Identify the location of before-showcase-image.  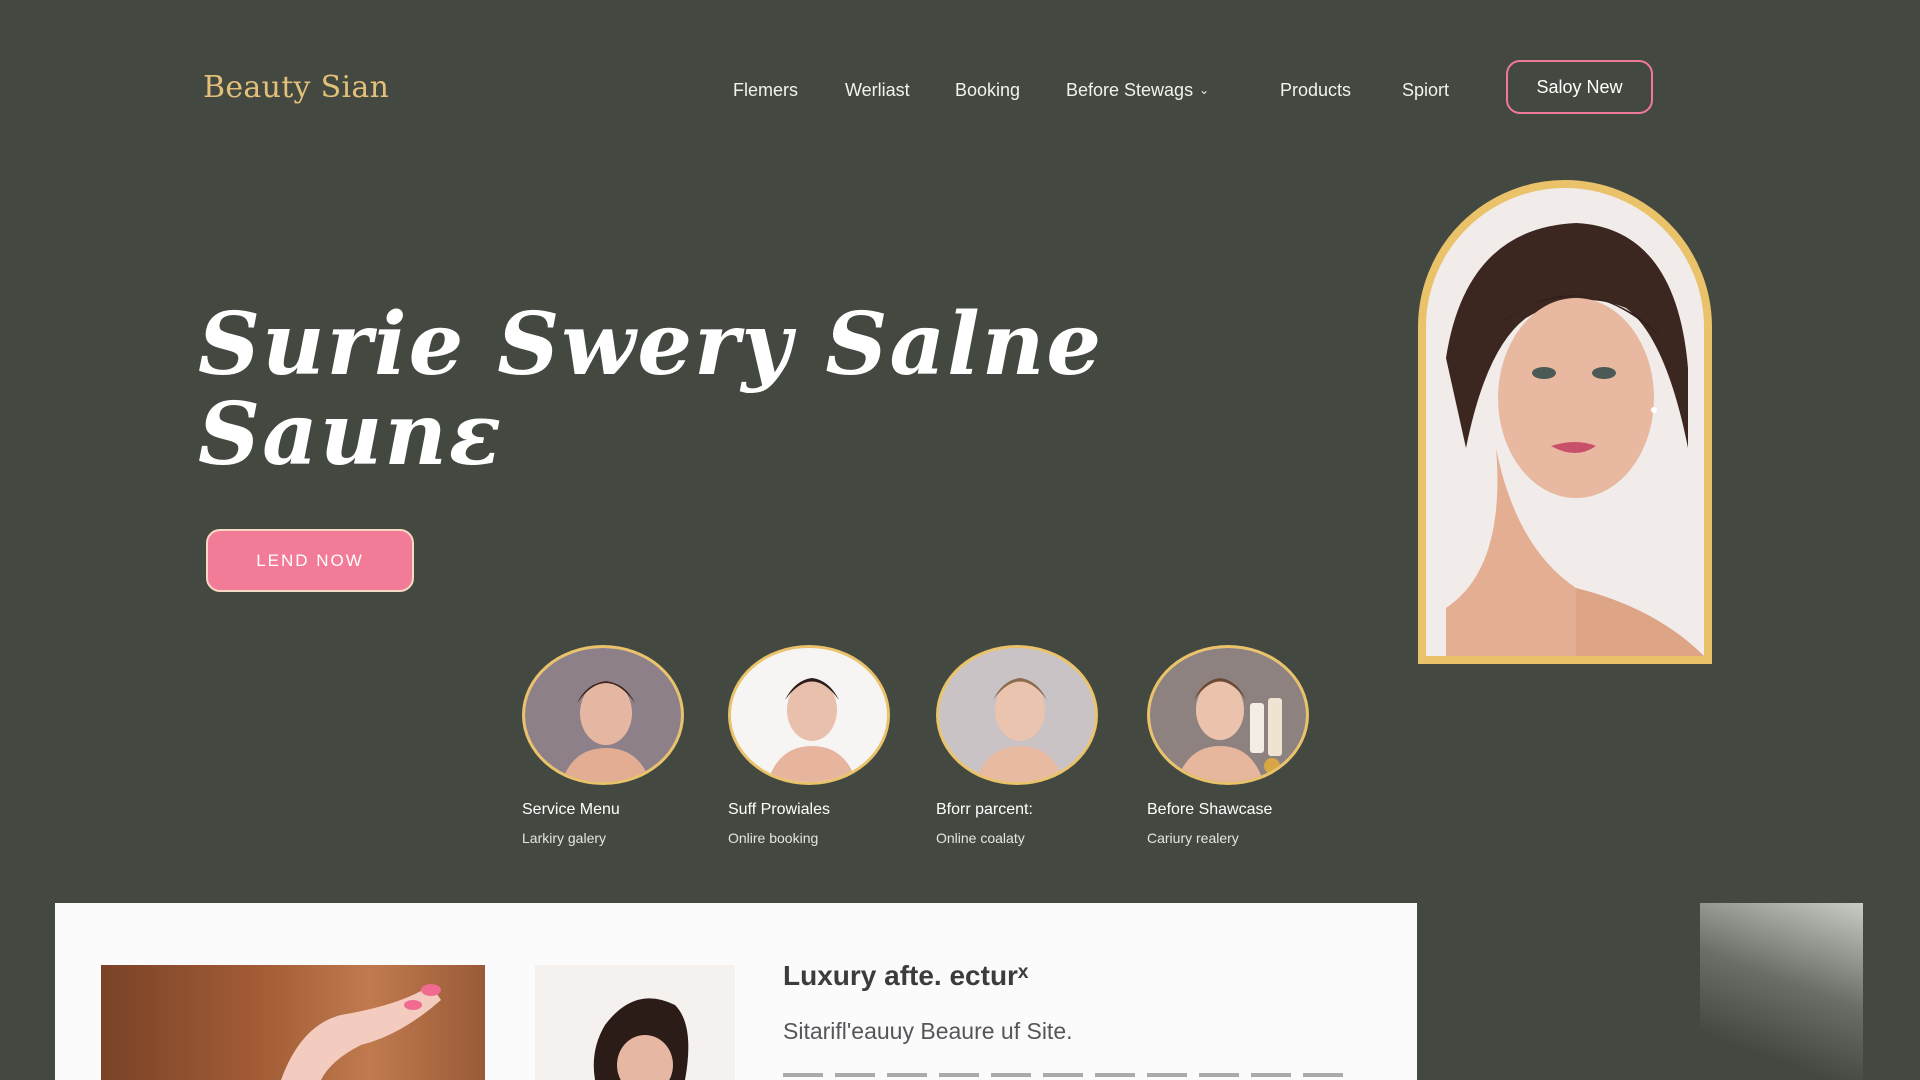
(1228, 715).